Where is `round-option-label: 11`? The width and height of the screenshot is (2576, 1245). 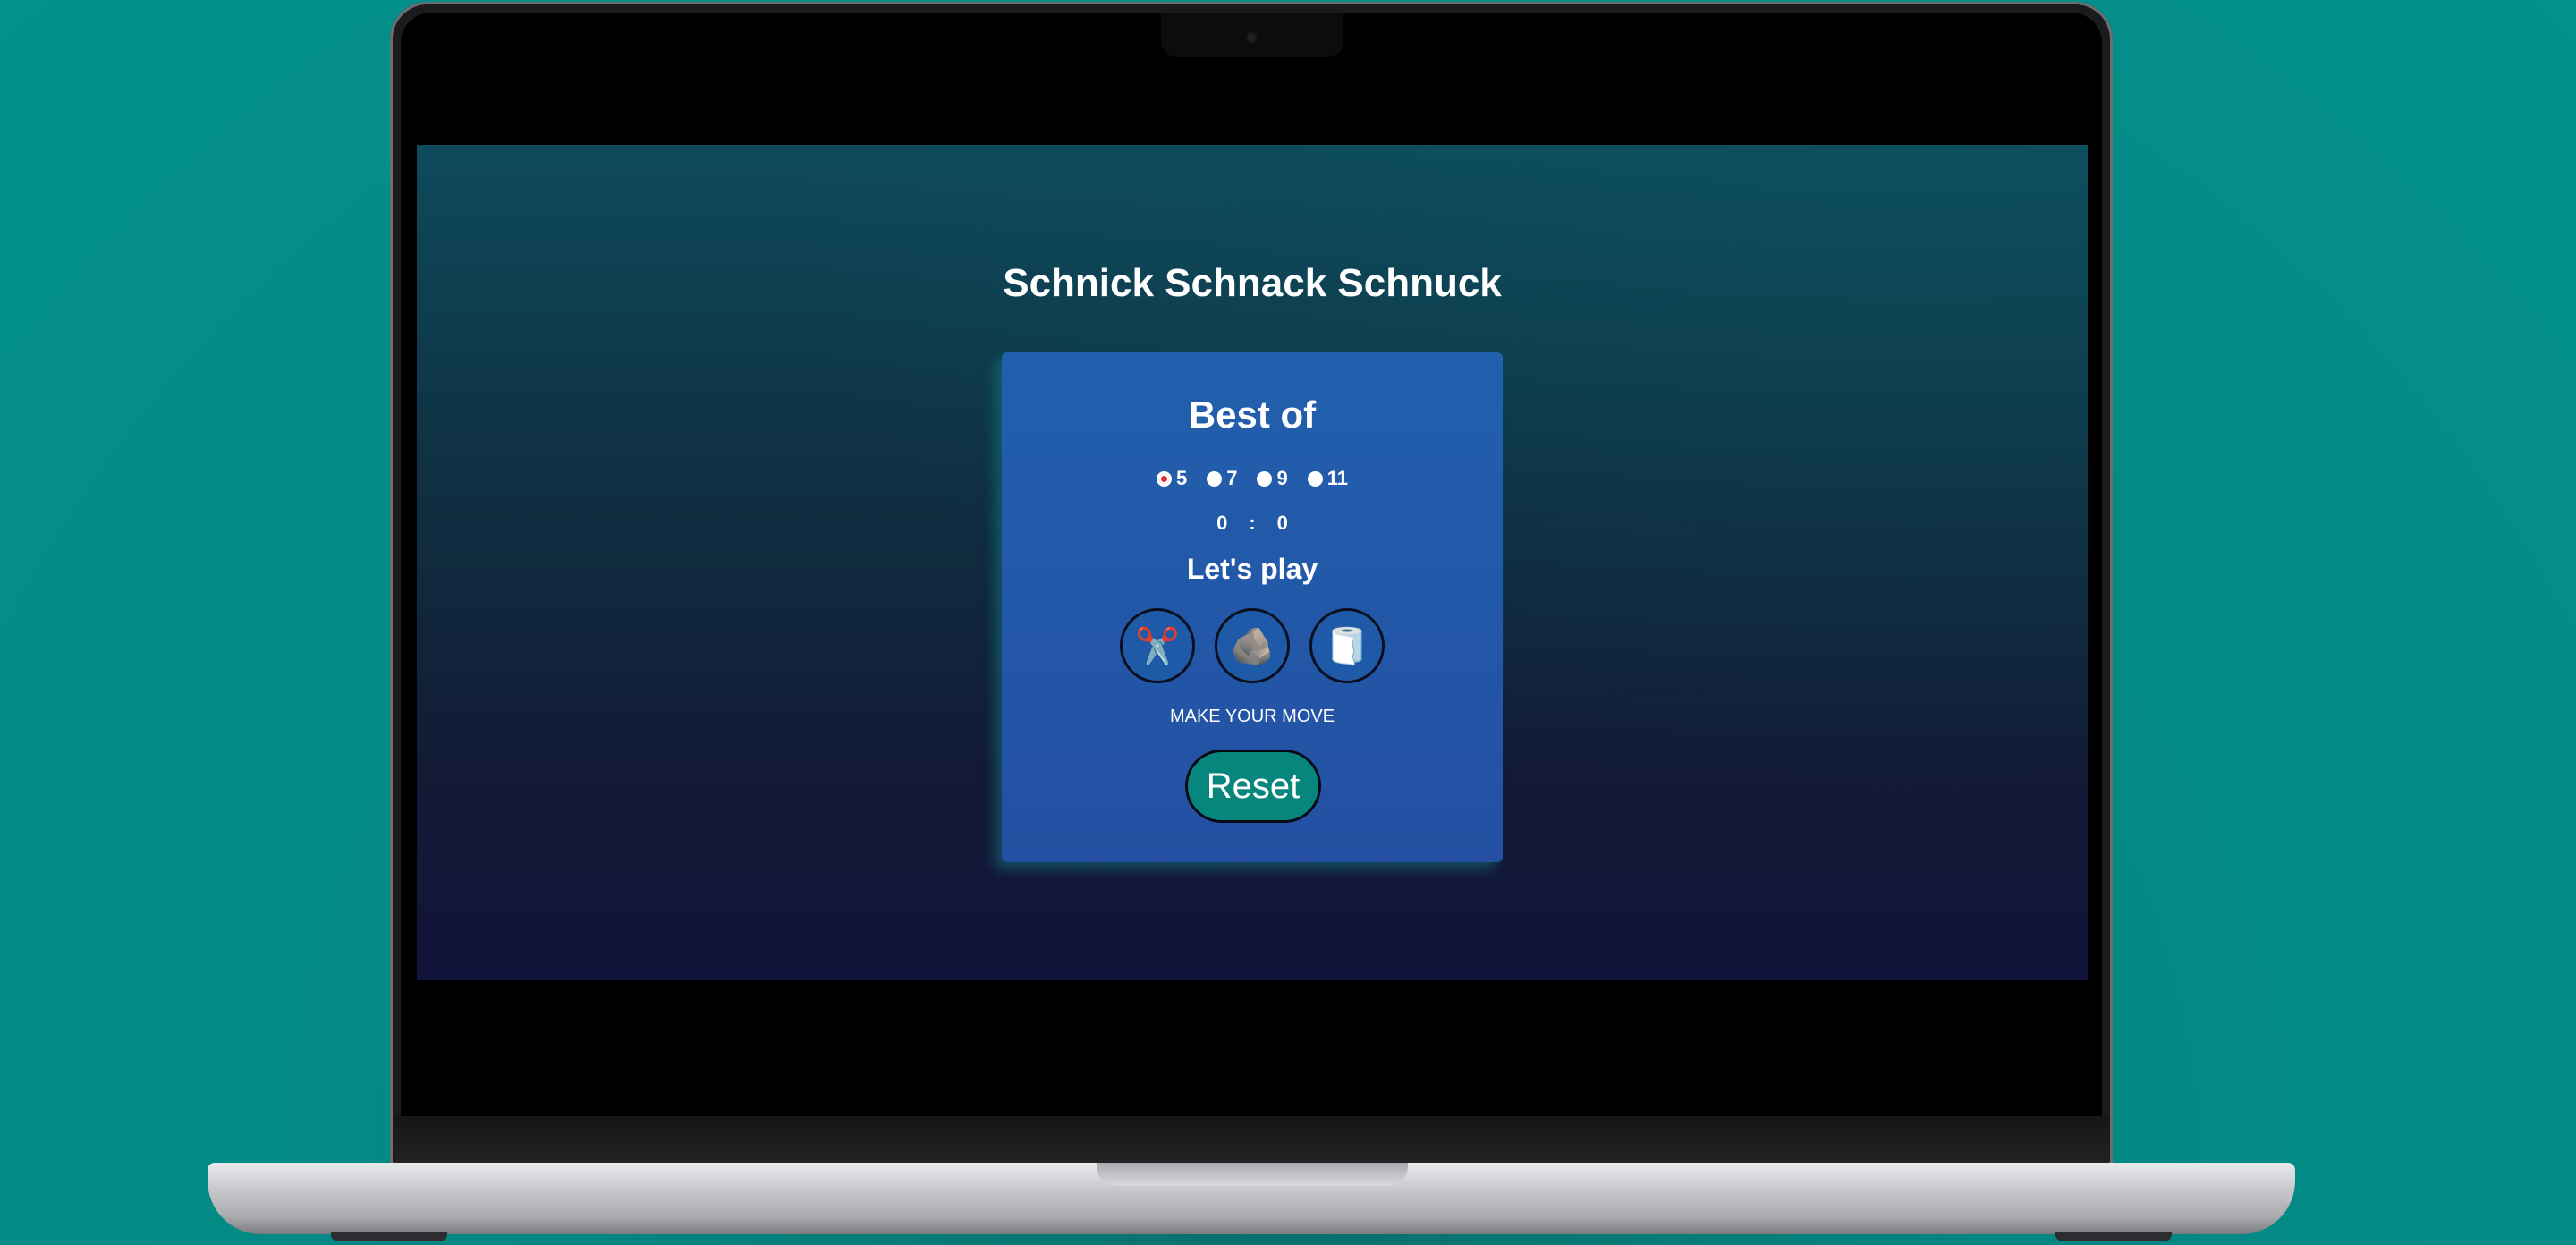 round-option-label: 11 is located at coordinates (1337, 478).